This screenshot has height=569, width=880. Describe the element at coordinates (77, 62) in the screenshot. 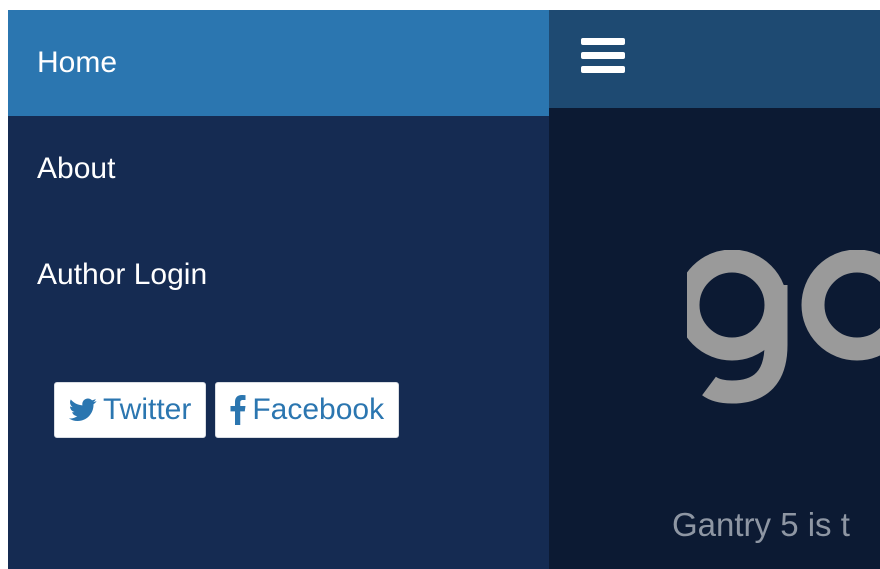

I see `menu-item-label: Home` at that location.